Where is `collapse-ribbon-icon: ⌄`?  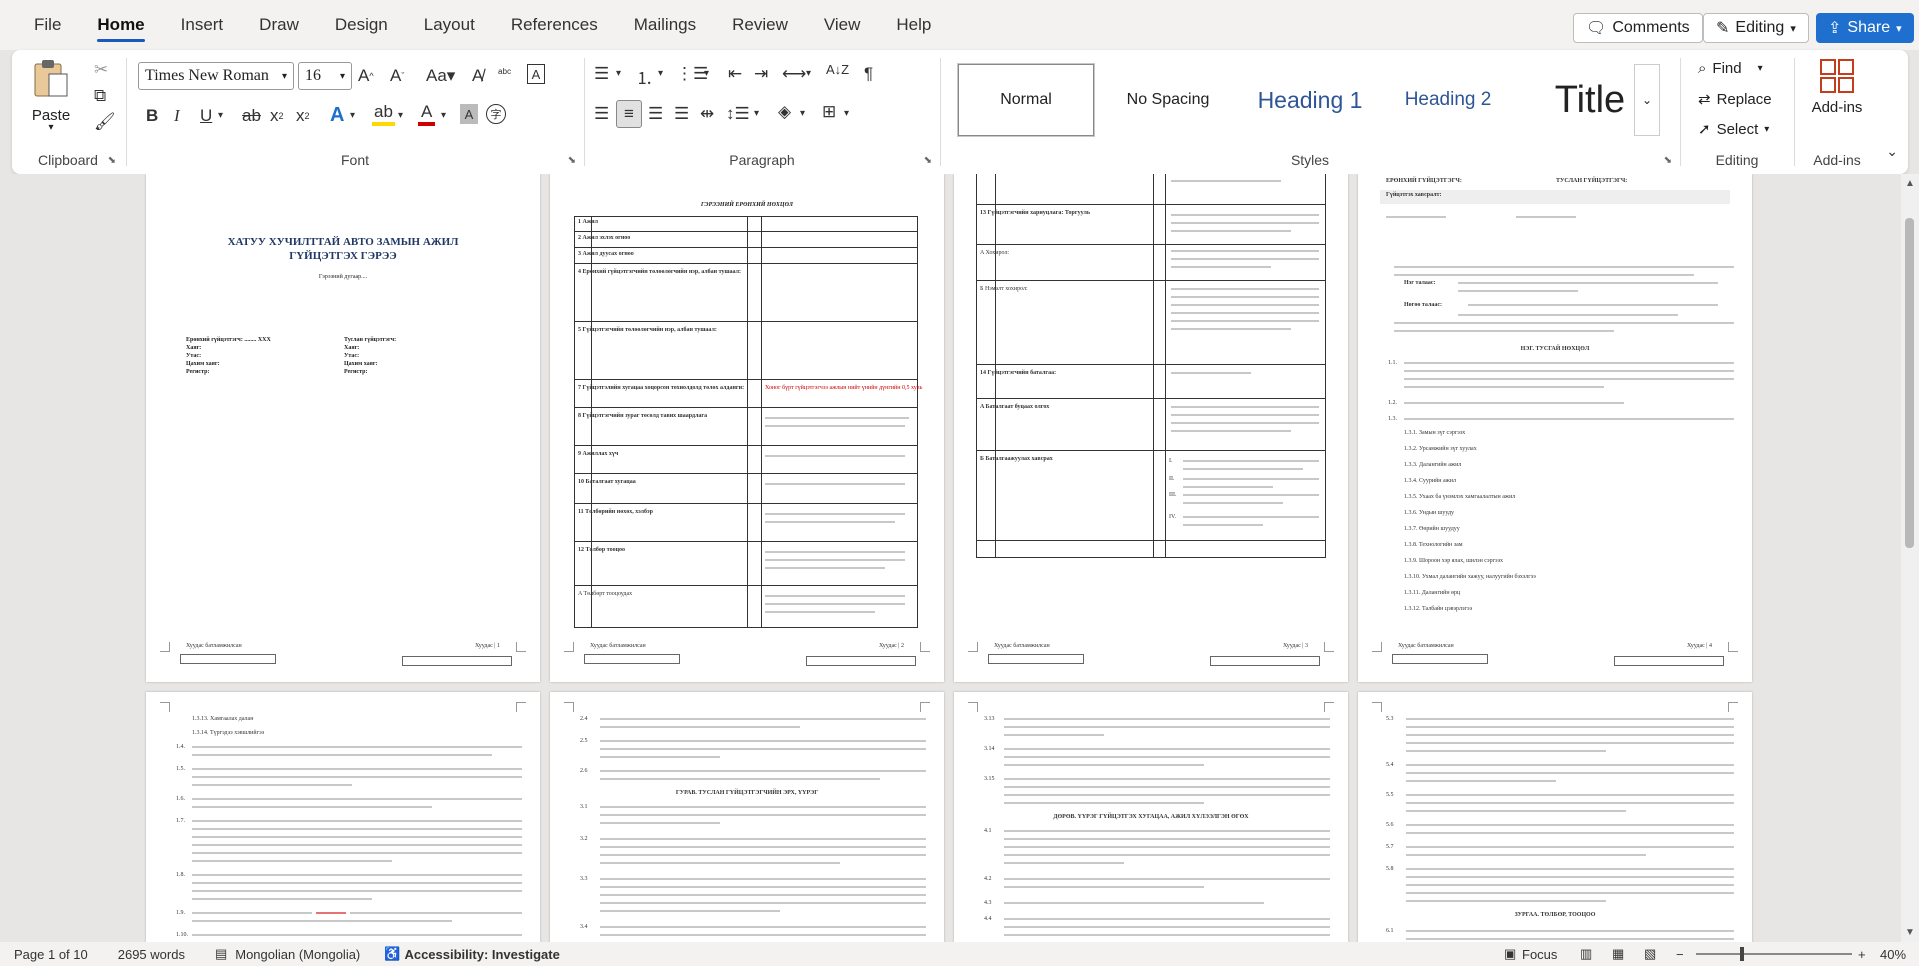 collapse-ribbon-icon: ⌄ is located at coordinates (1892, 151).